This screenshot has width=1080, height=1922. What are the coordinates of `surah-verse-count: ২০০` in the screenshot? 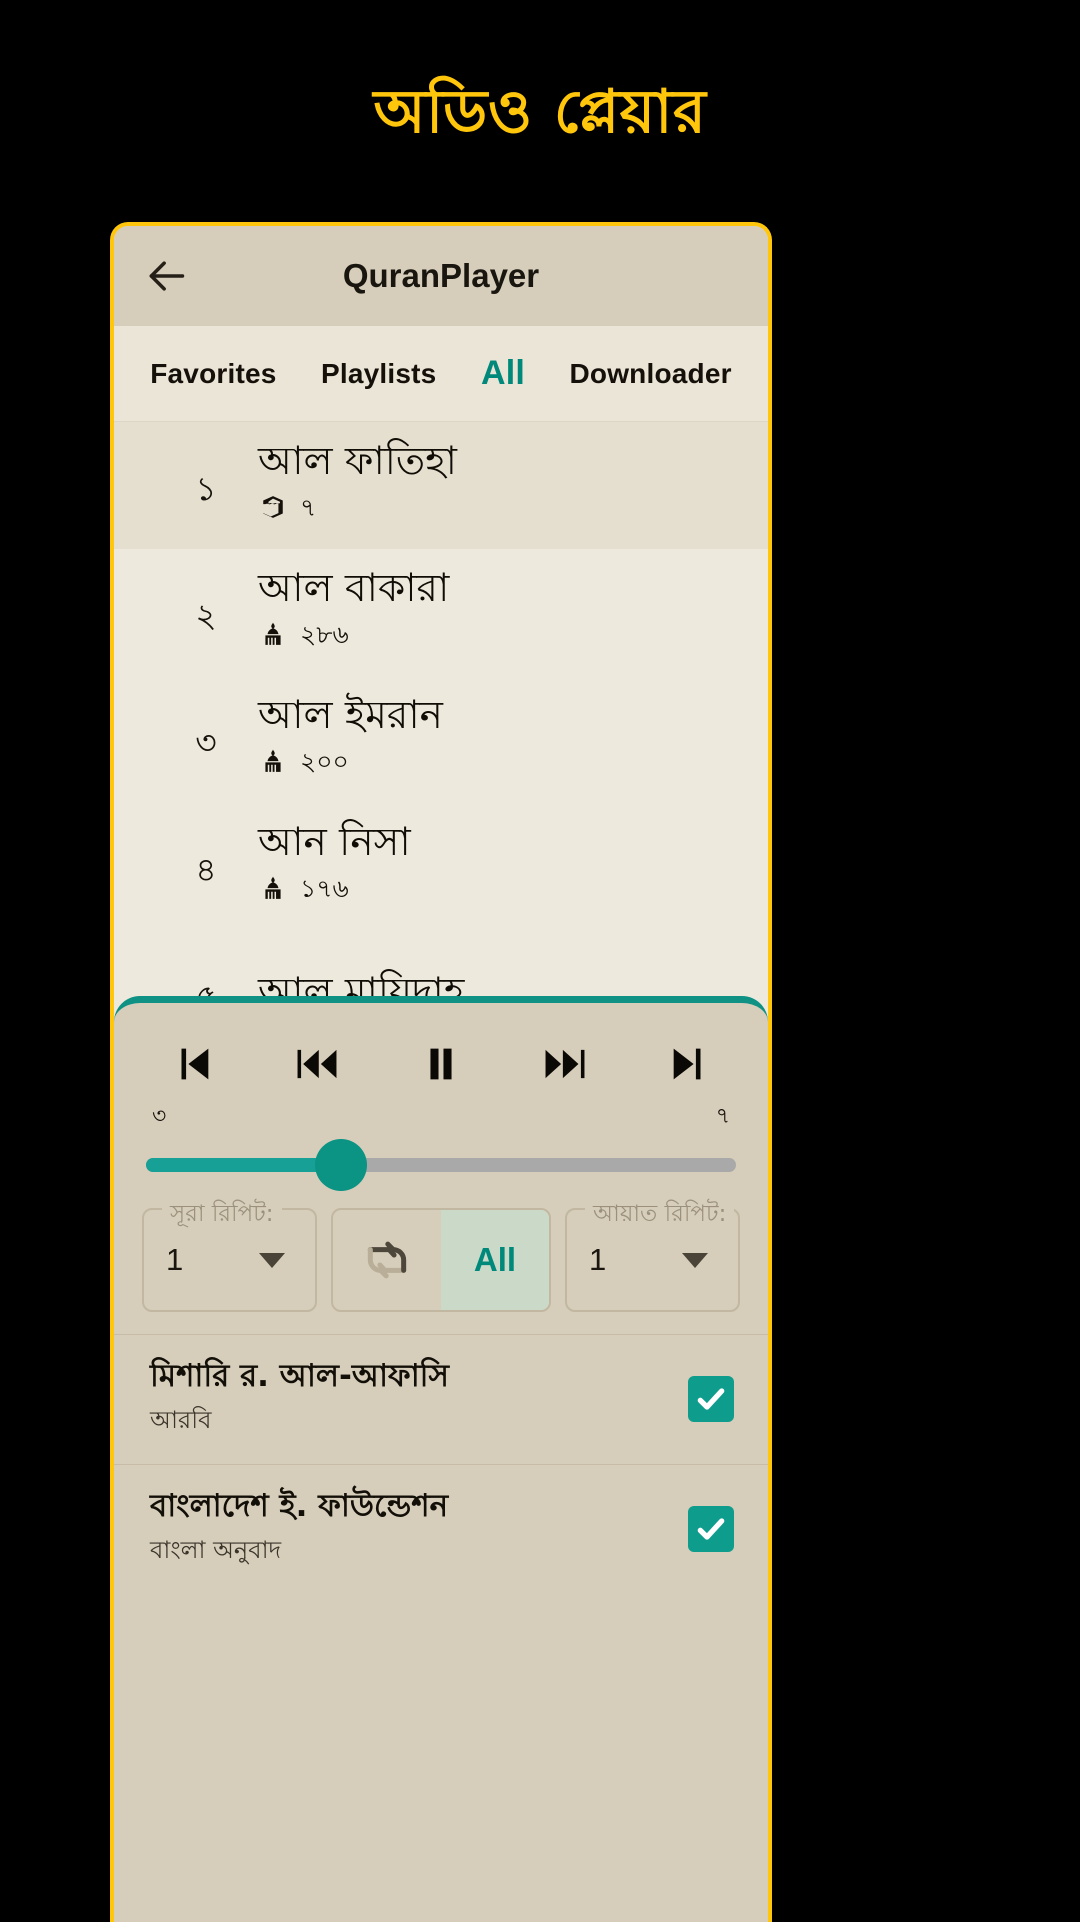 It's located at (324, 762).